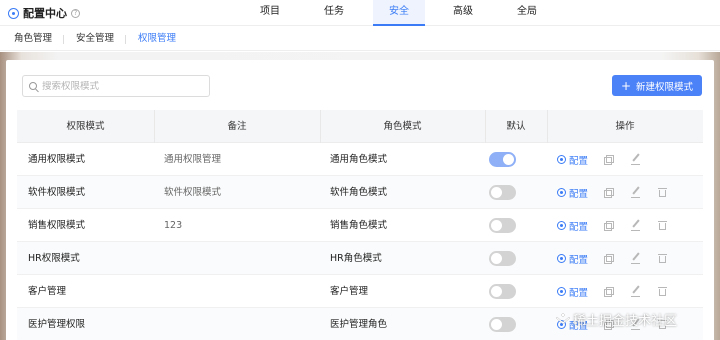  What do you see at coordinates (360, 126) in the screenshot?
I see `table-header: 权限模式 备注 角色模式 默认 操作` at bounding box center [360, 126].